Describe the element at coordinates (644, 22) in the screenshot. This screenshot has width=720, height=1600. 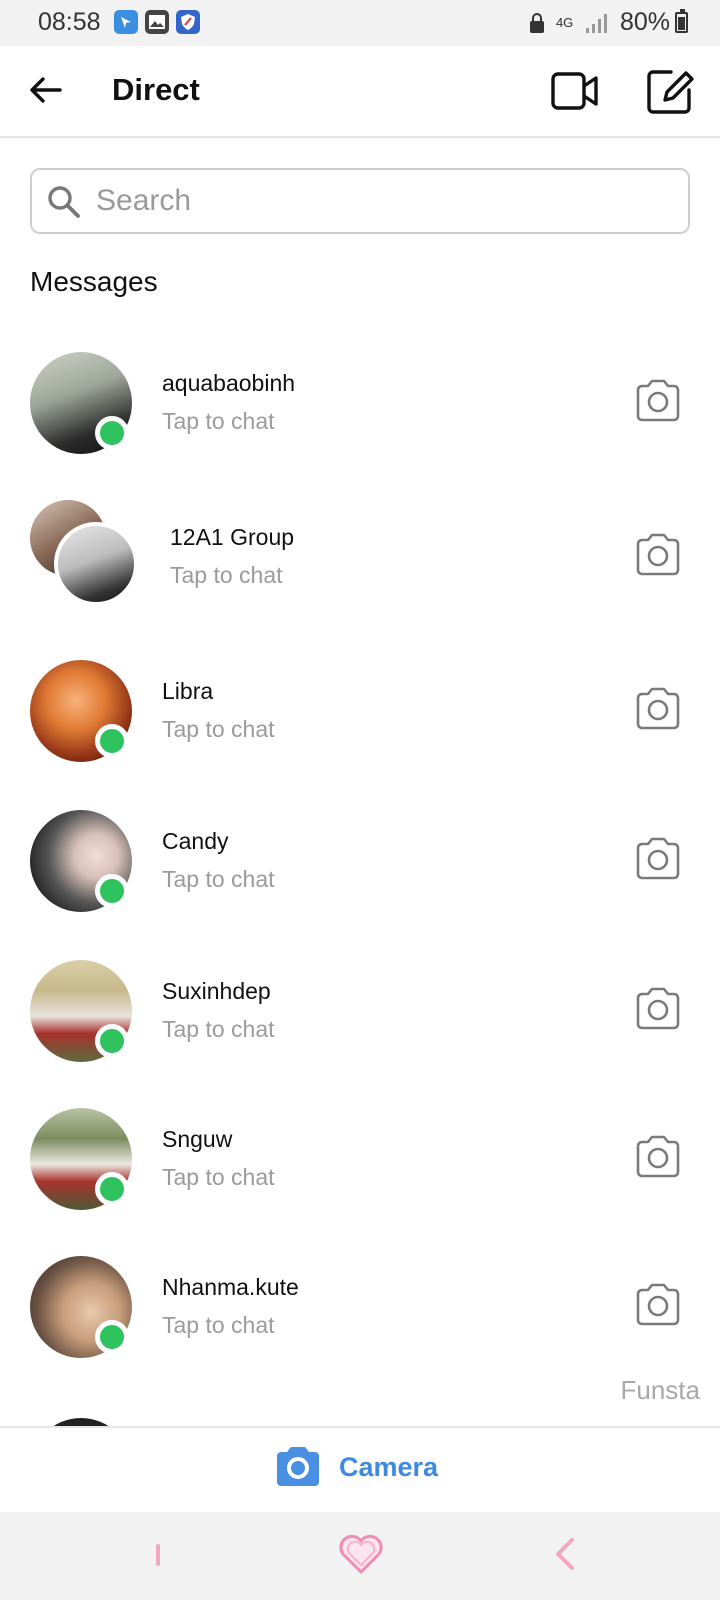
I see `battery-percent: 80%` at that location.